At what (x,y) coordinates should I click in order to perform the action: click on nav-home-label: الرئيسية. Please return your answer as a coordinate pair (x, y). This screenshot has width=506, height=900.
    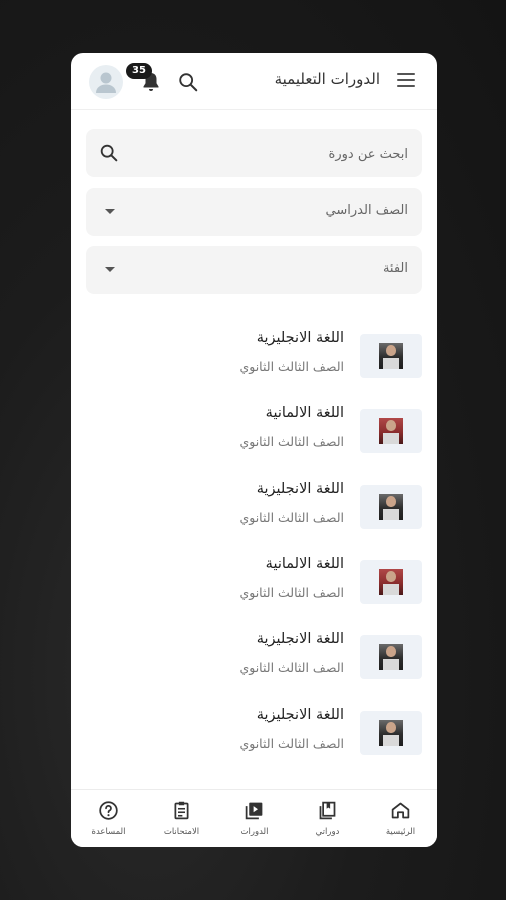
    Looking at the image, I should click on (400, 832).